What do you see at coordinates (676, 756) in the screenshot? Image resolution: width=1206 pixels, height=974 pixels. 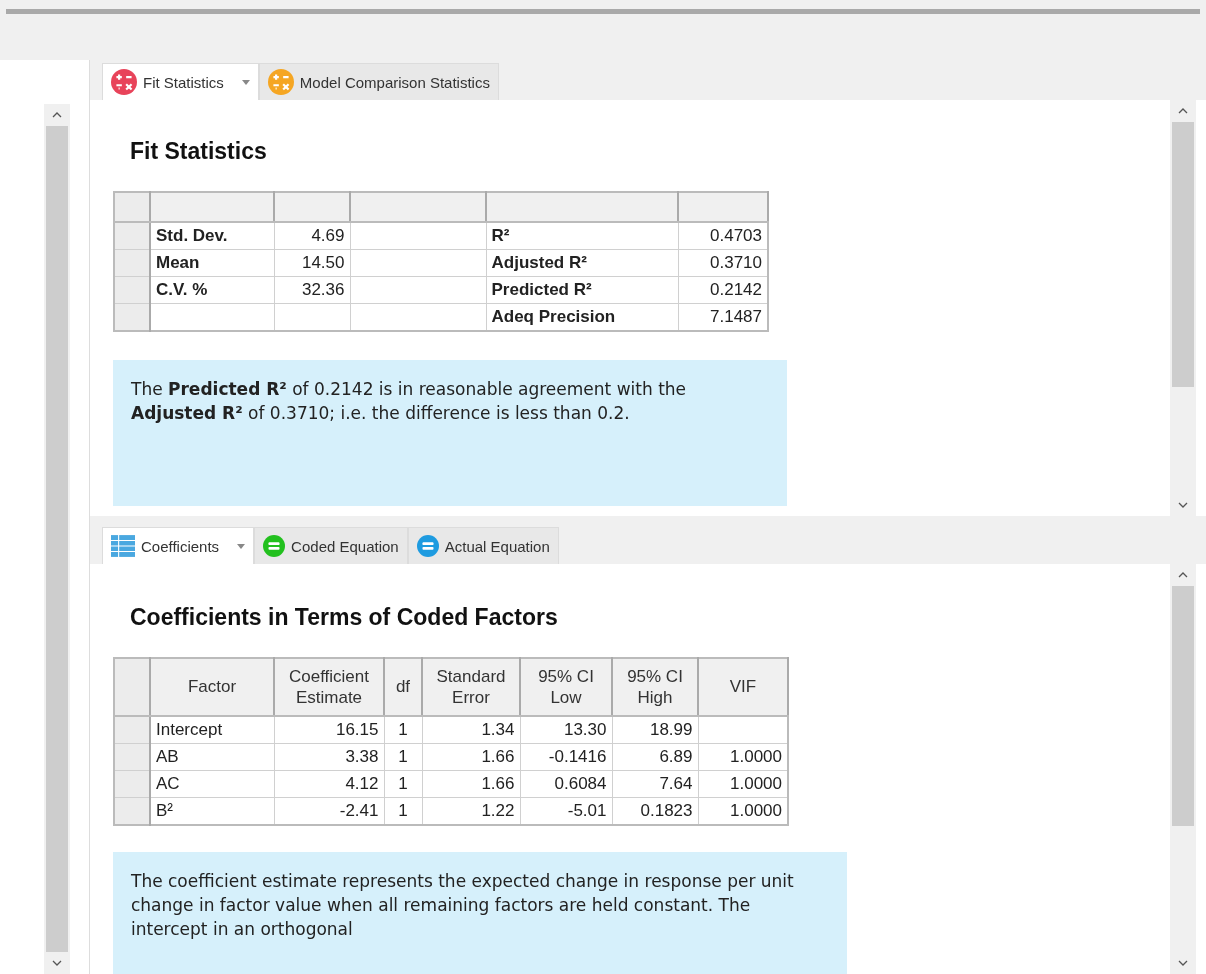 I see `table-cell: 6.89` at bounding box center [676, 756].